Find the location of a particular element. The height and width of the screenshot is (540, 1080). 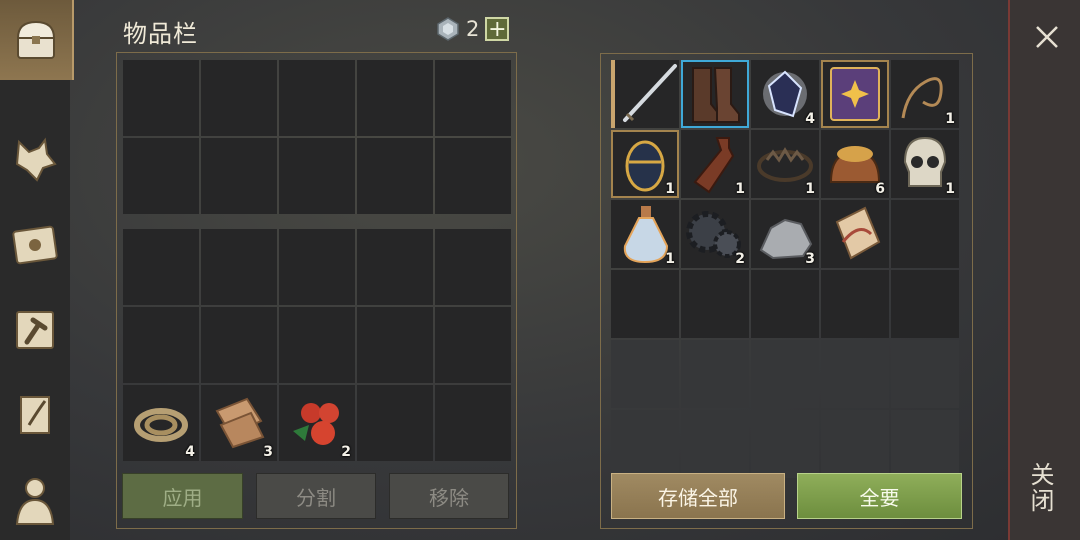

storage-slot-bandage is located at coordinates (855, 234).